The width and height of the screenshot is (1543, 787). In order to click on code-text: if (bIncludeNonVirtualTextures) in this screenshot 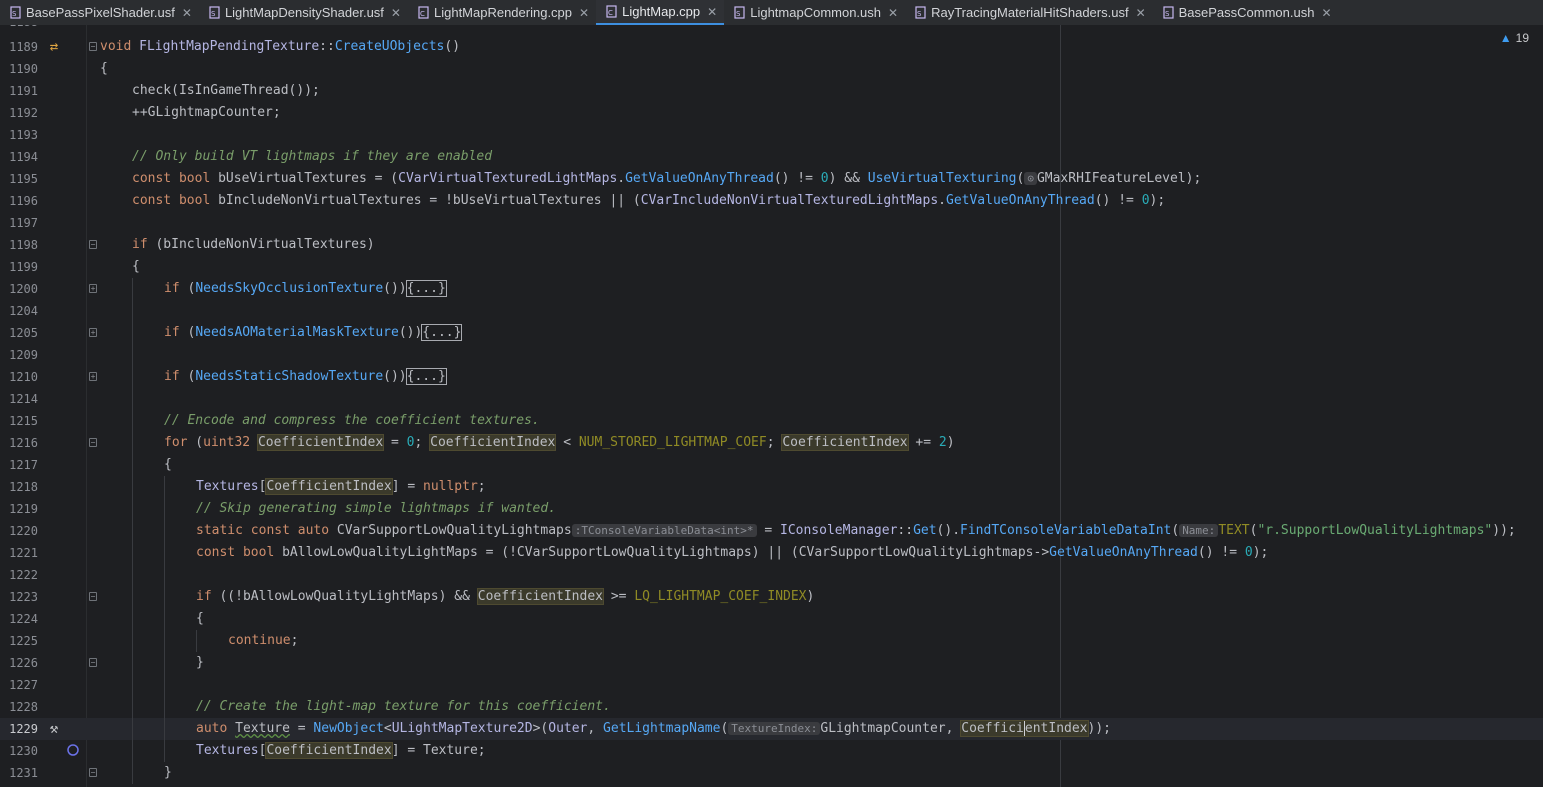, I will do `click(253, 244)`.